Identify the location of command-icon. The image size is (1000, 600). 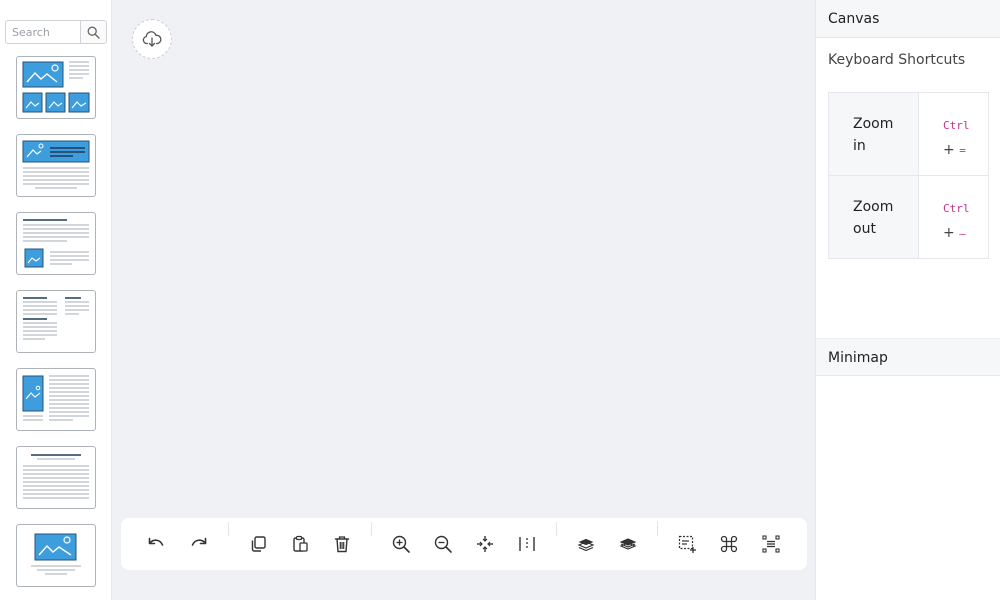
(729, 544).